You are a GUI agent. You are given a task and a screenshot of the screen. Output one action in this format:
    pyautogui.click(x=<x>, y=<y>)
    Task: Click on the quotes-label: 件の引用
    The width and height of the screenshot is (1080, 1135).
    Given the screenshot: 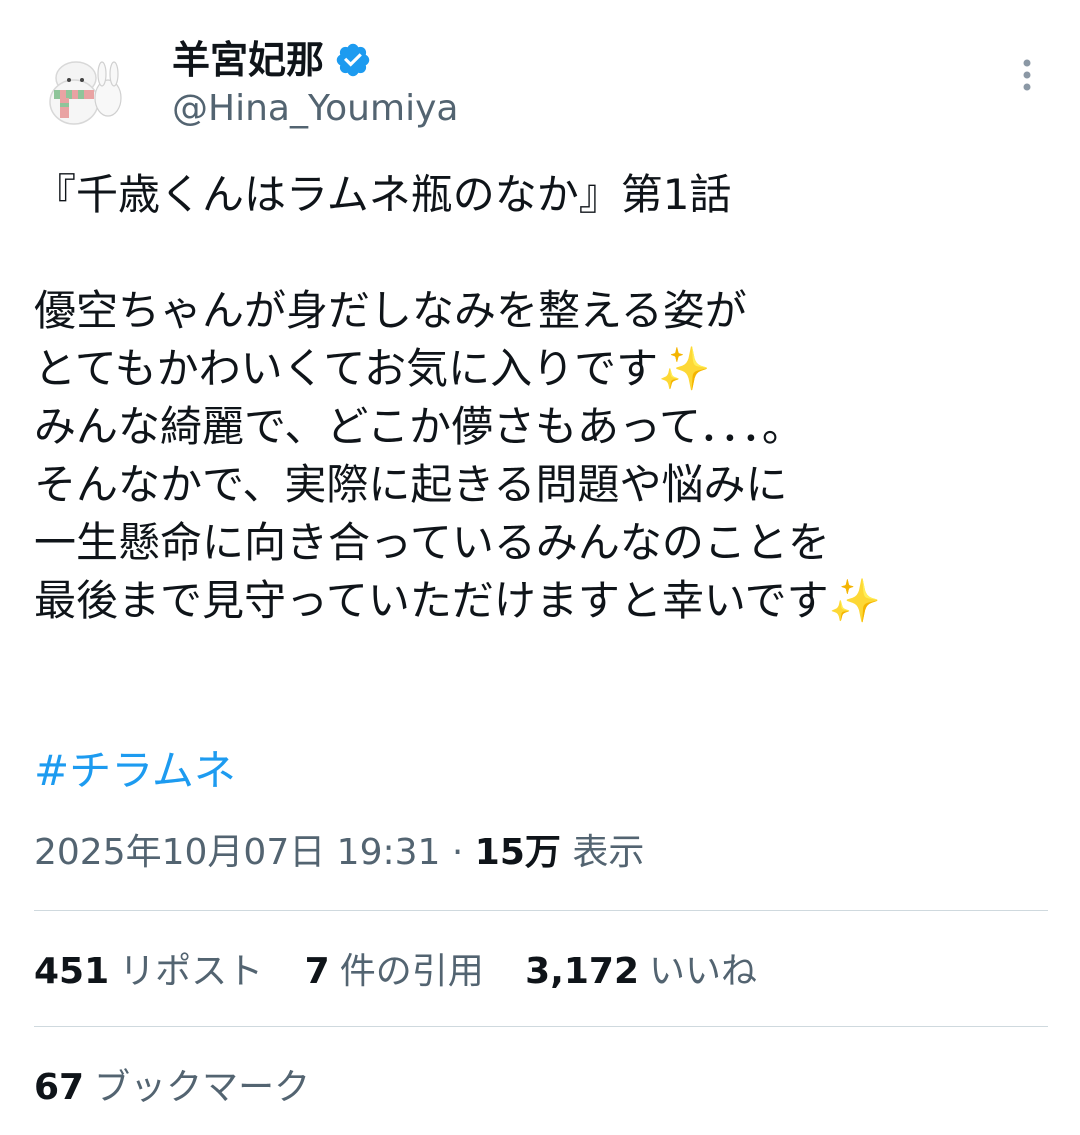 What is the action you would take?
    pyautogui.click(x=411, y=971)
    